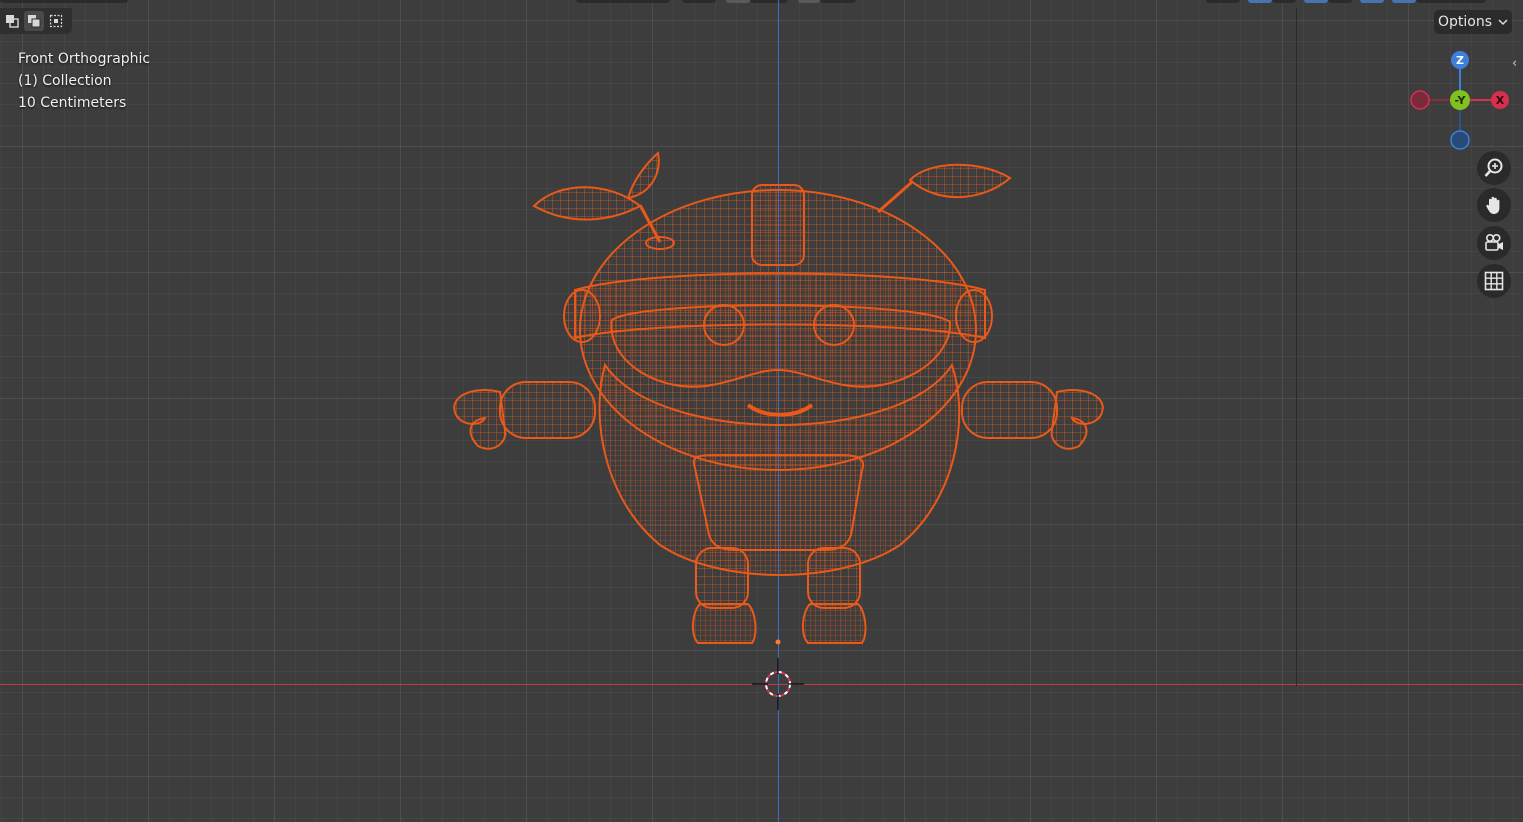 The image size is (1523, 822). I want to click on view-name: Front Orthographic, so click(84, 59).